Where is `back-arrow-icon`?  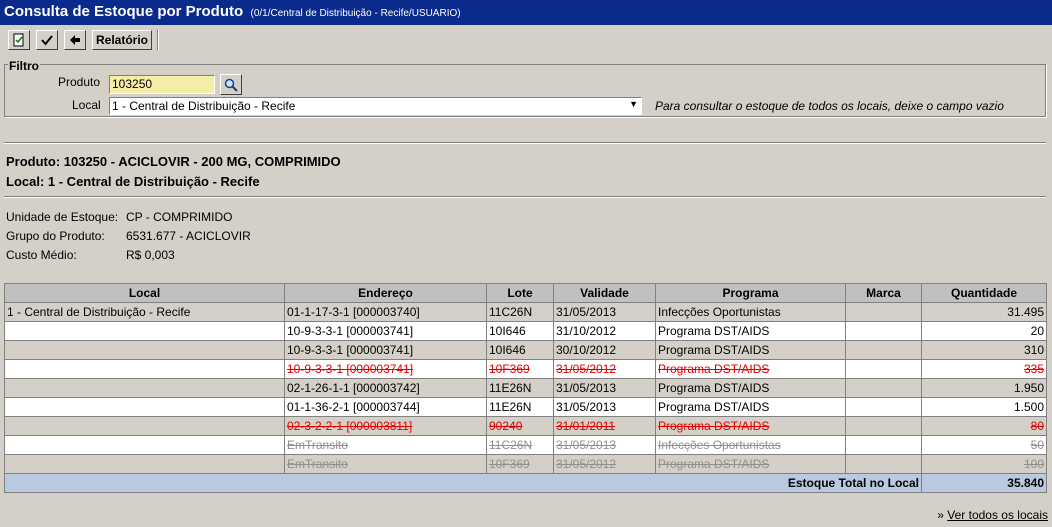 back-arrow-icon is located at coordinates (75, 40).